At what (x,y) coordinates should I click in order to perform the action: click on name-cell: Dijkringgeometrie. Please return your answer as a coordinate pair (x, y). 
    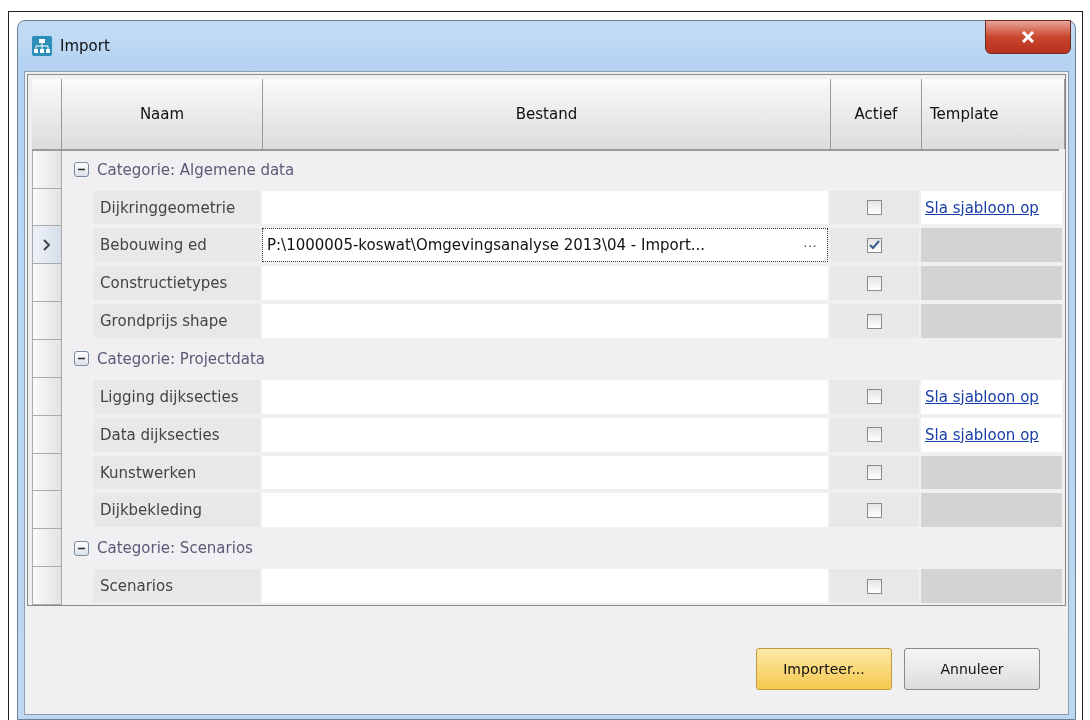
    Looking at the image, I should click on (177, 207).